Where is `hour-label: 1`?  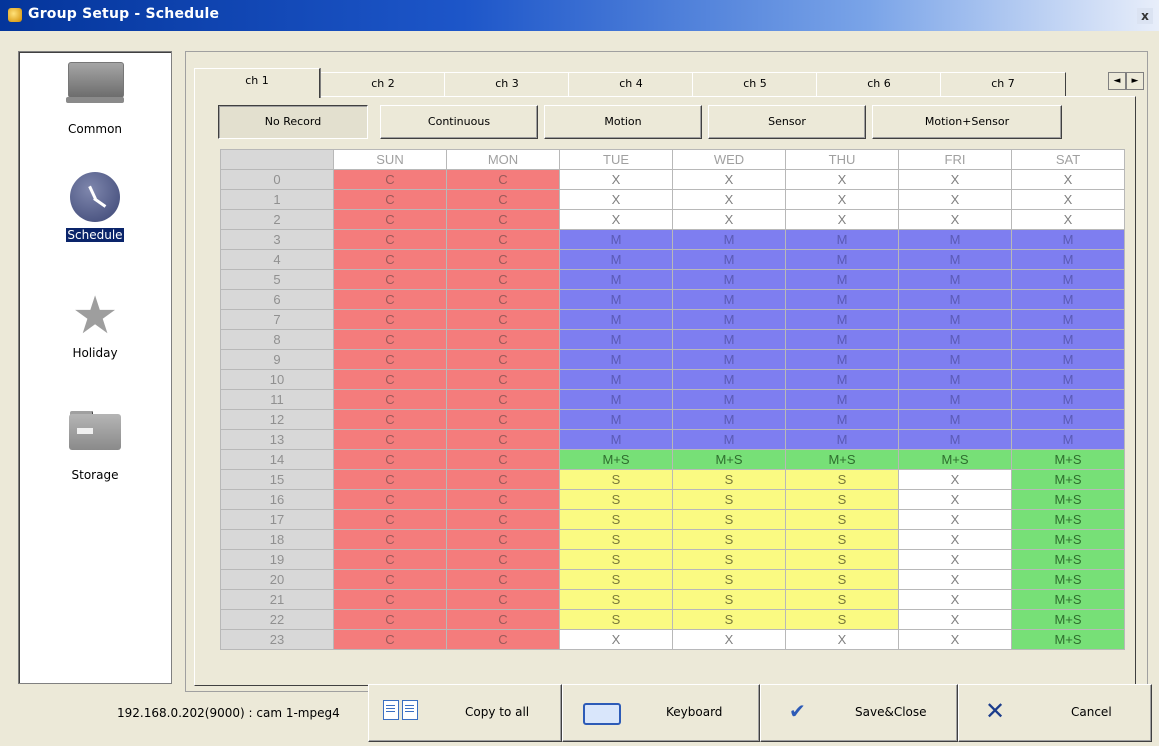 hour-label: 1 is located at coordinates (277, 199).